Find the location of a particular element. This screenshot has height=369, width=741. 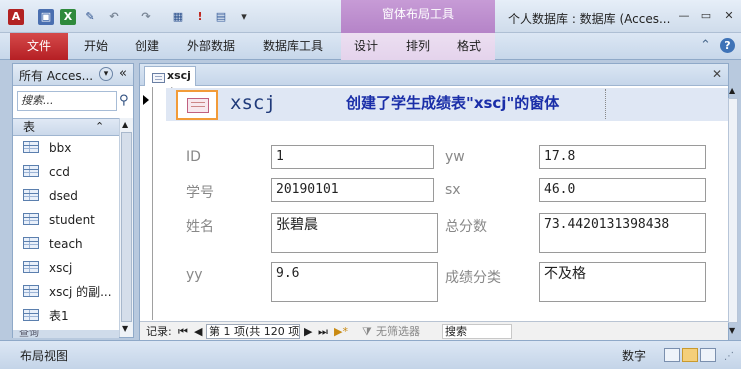

tab-design: 设计 is located at coordinates (366, 46).